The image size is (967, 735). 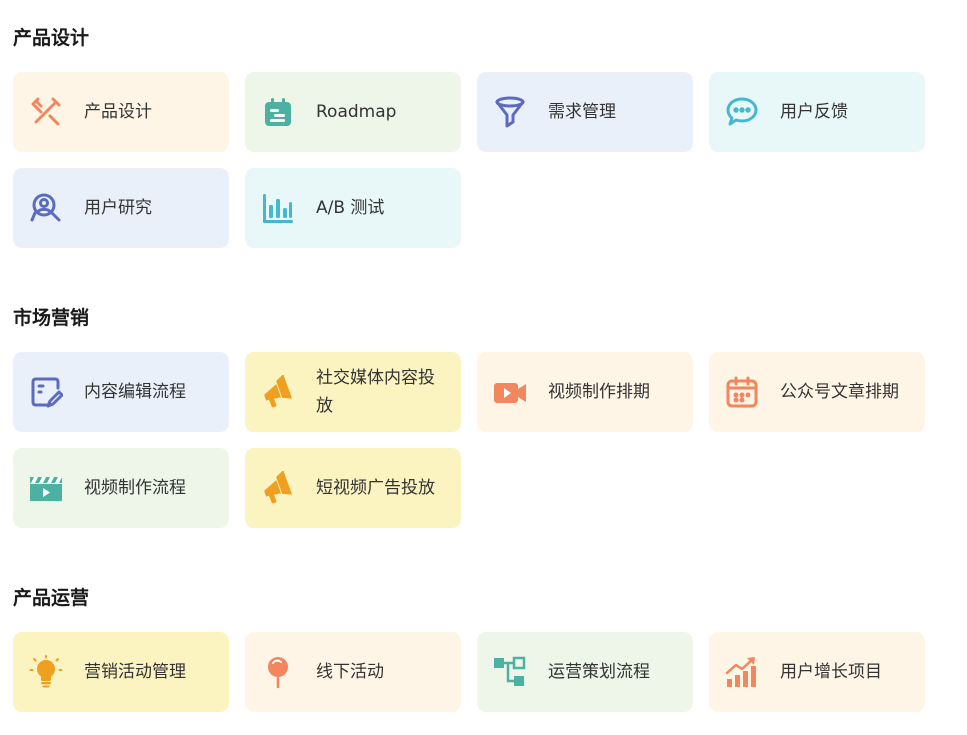 What do you see at coordinates (375, 392) in the screenshot?
I see `card-label: 社交媒体内容投放` at bounding box center [375, 392].